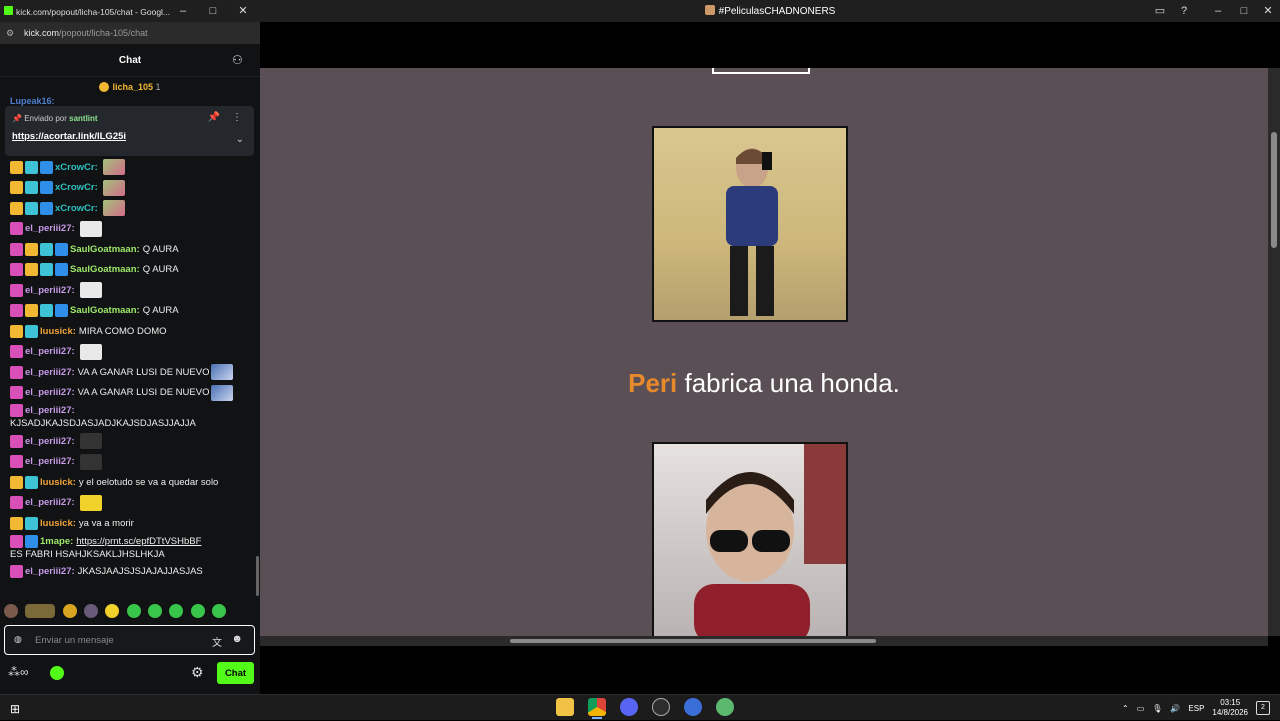  What do you see at coordinates (1184, 11) in the screenshot?
I see `help-icon: ?` at bounding box center [1184, 11].